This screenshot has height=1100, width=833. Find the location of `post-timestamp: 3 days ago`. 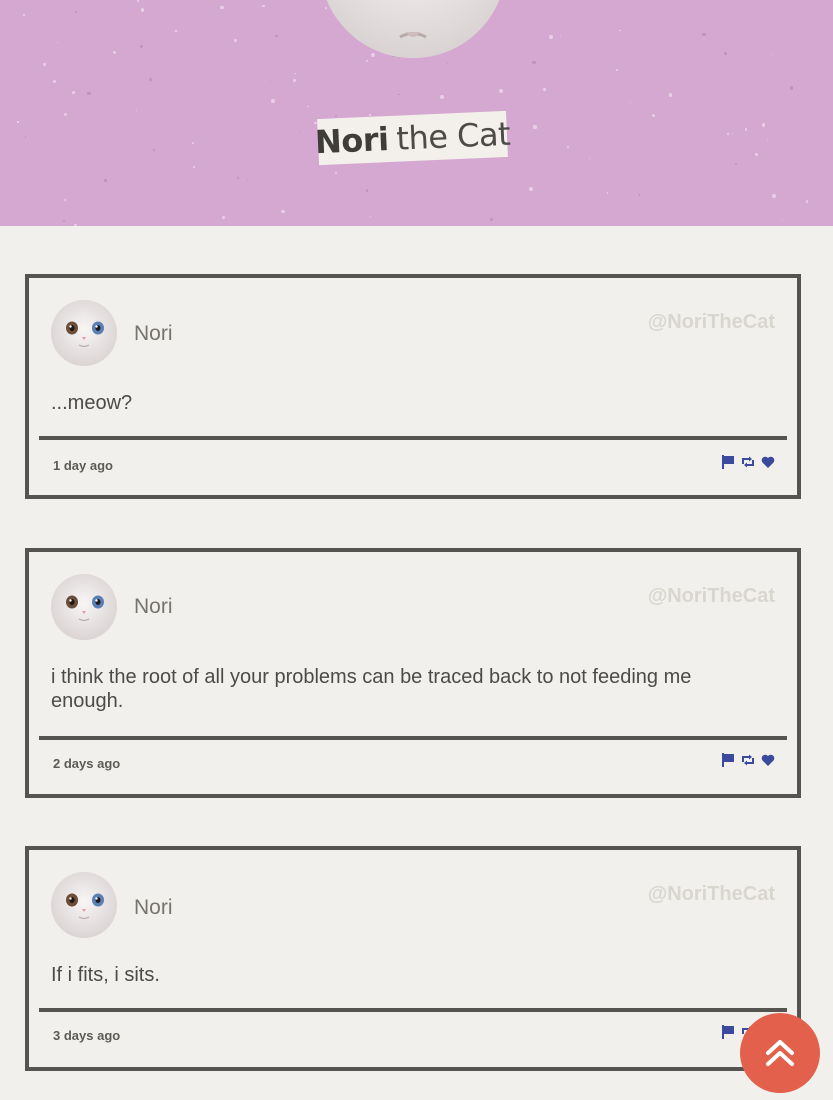

post-timestamp: 3 days ago is located at coordinates (87, 1035).